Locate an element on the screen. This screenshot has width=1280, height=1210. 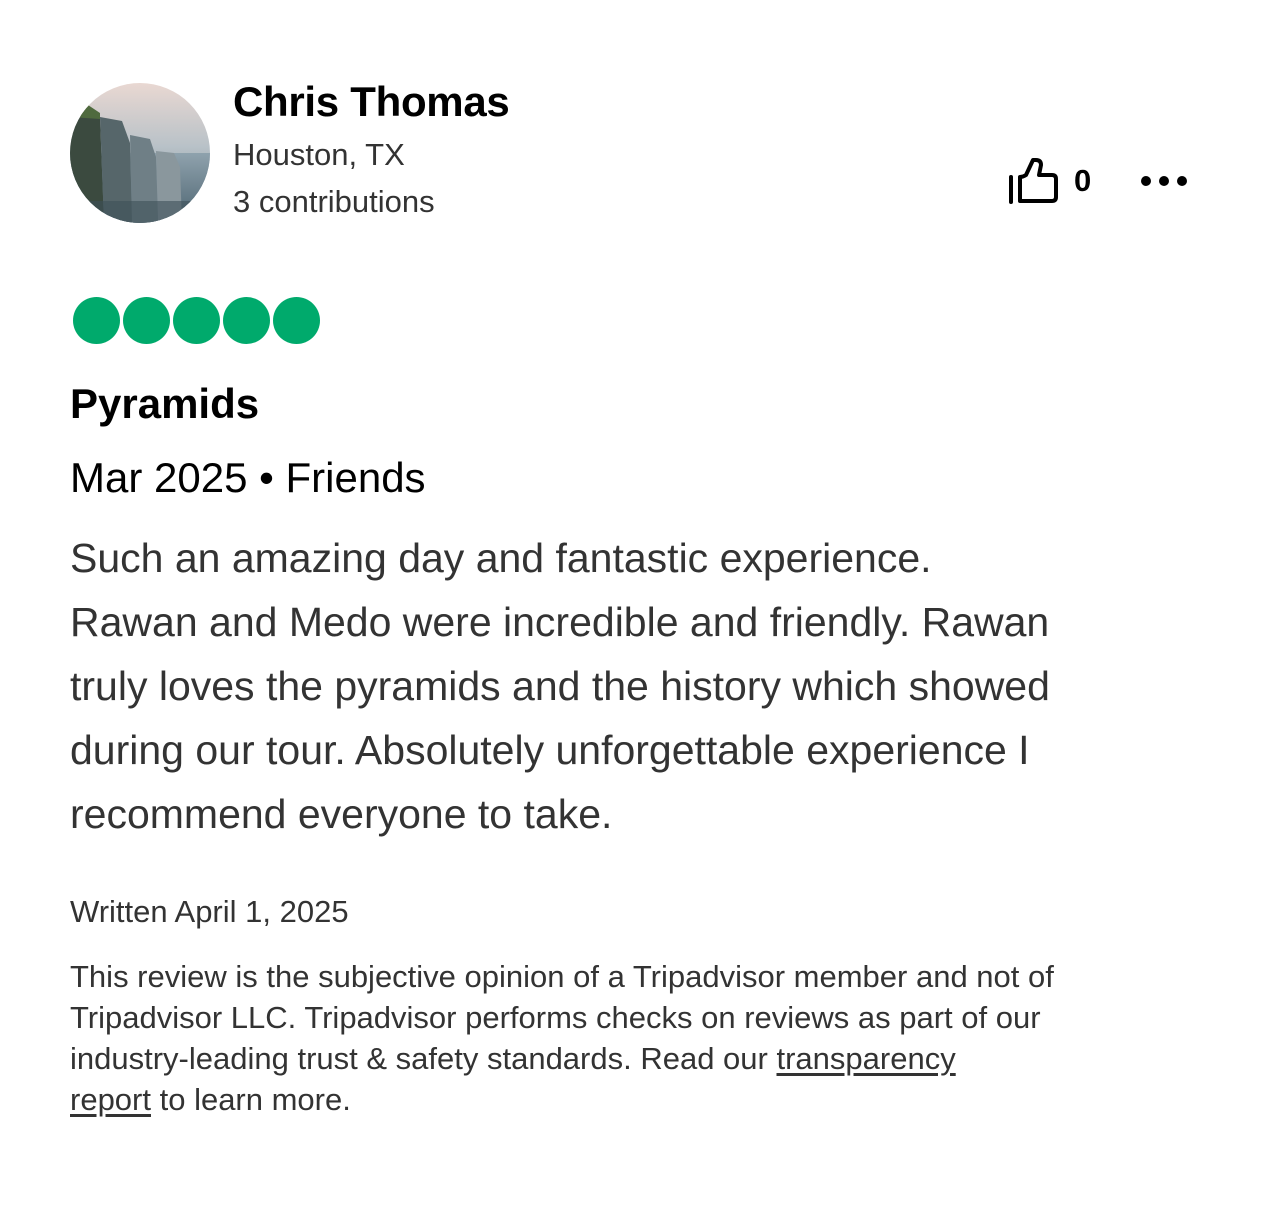
rating-bubbles is located at coordinates (196, 320).